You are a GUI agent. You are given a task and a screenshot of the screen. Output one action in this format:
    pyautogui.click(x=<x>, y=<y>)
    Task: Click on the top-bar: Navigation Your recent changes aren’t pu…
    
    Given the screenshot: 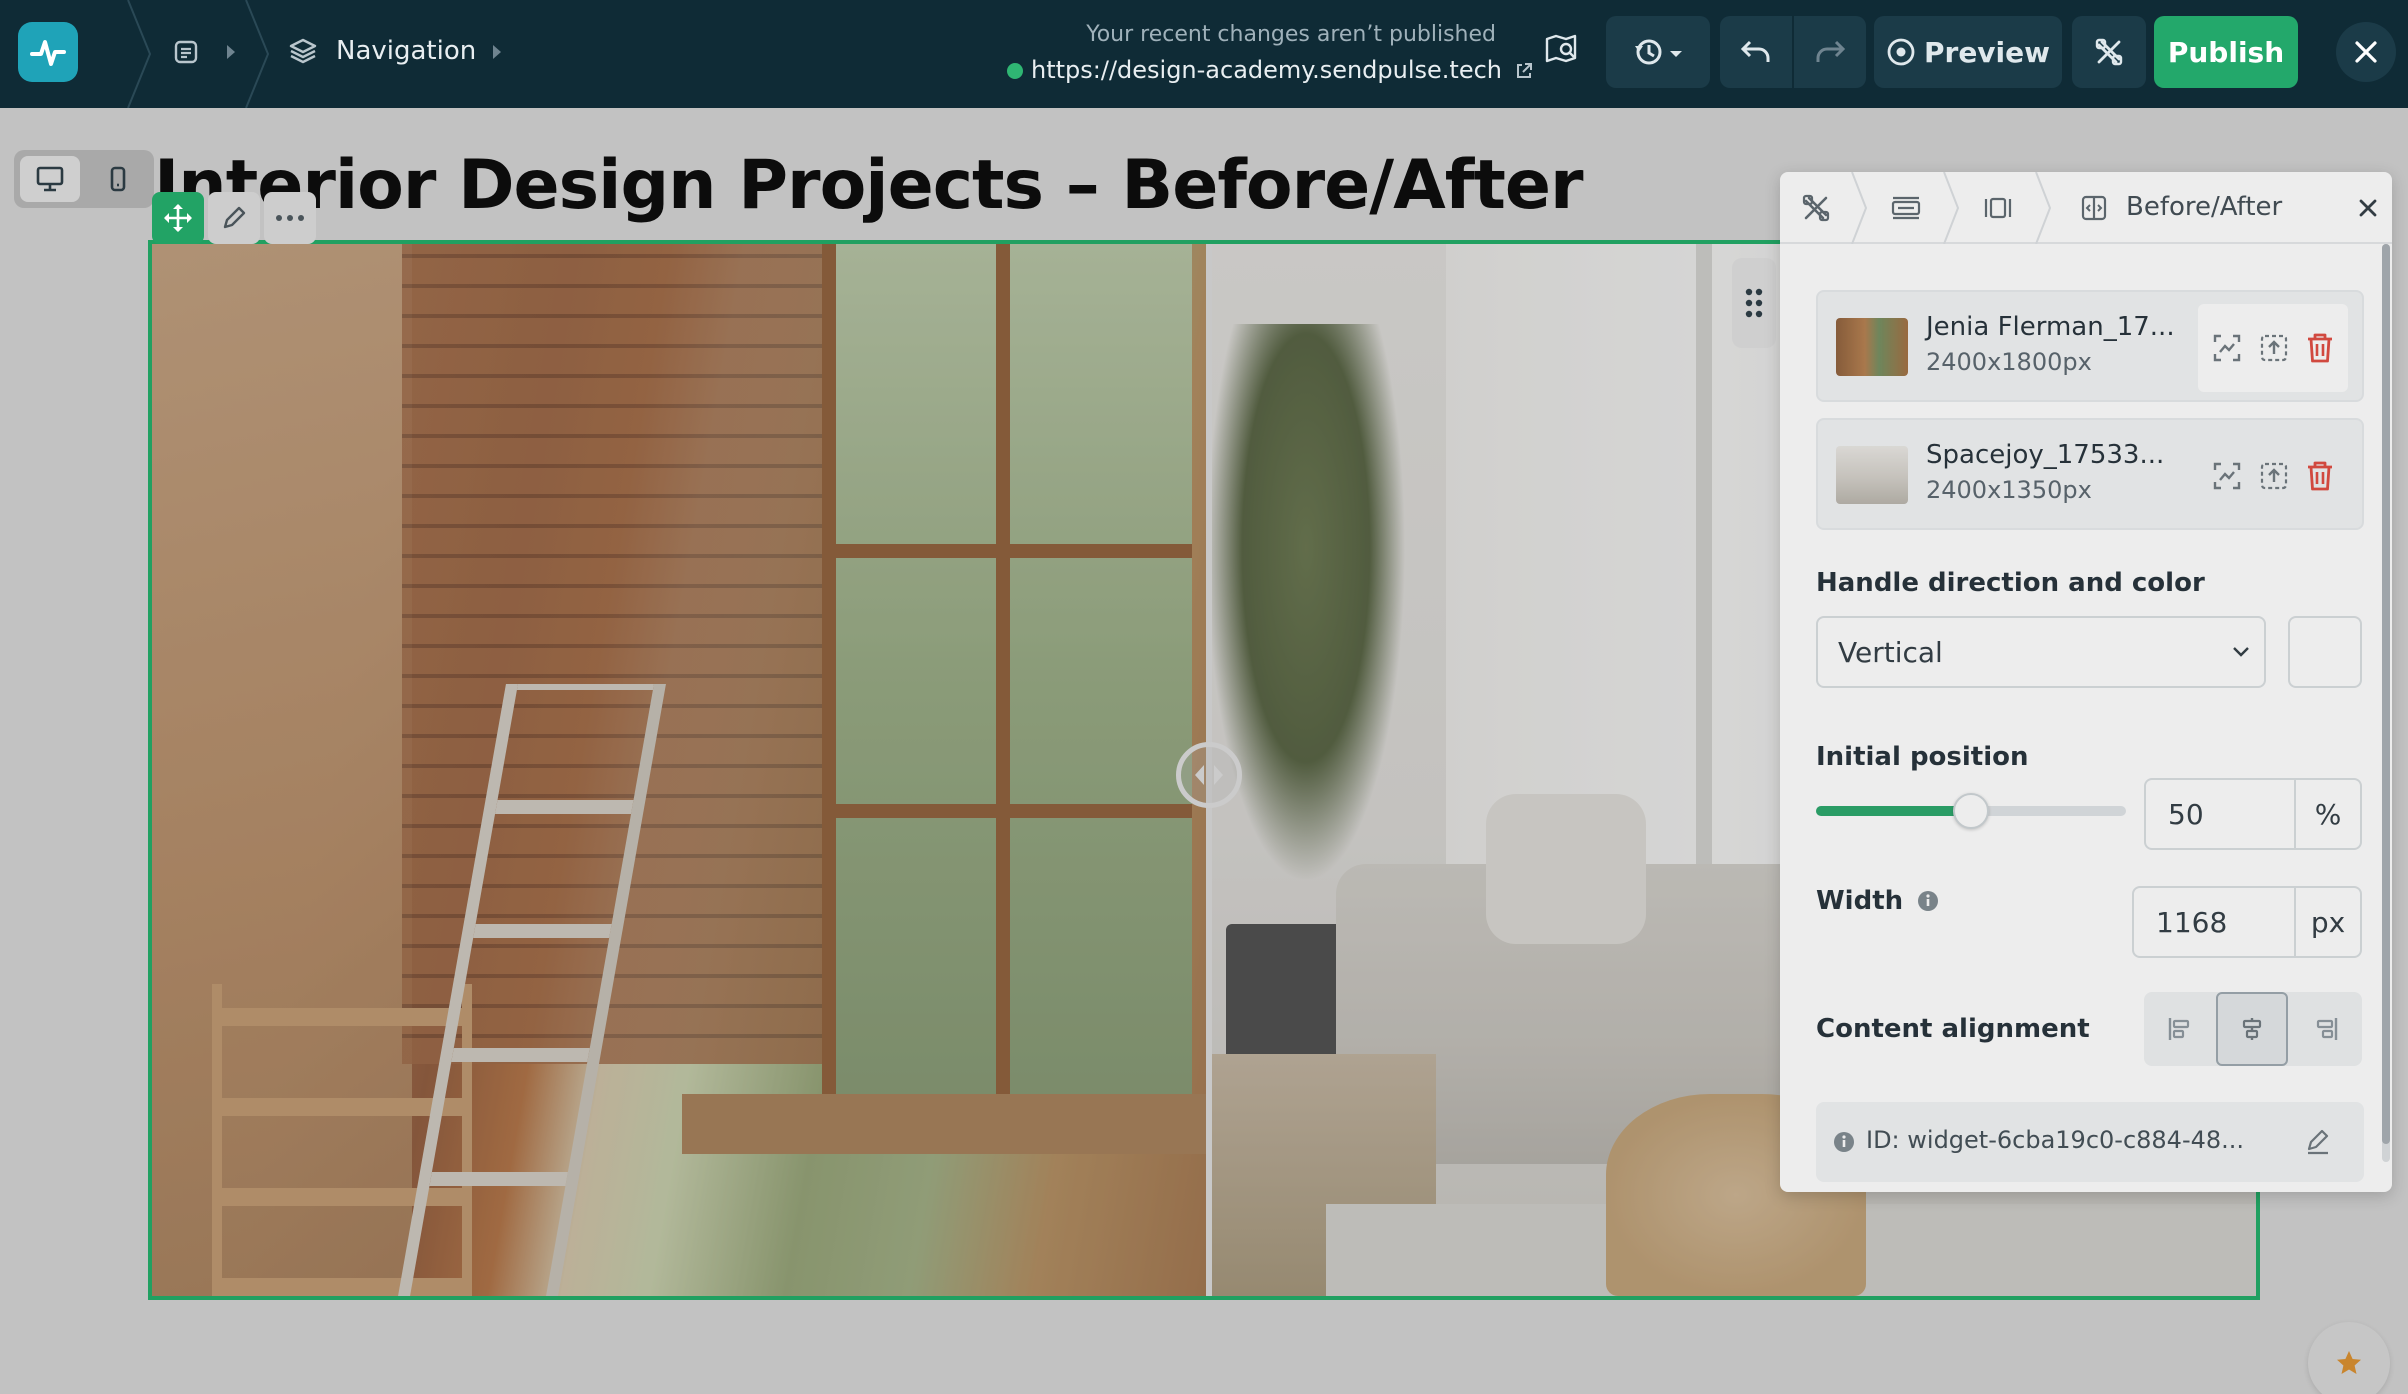 What is the action you would take?
    pyautogui.click(x=1204, y=54)
    